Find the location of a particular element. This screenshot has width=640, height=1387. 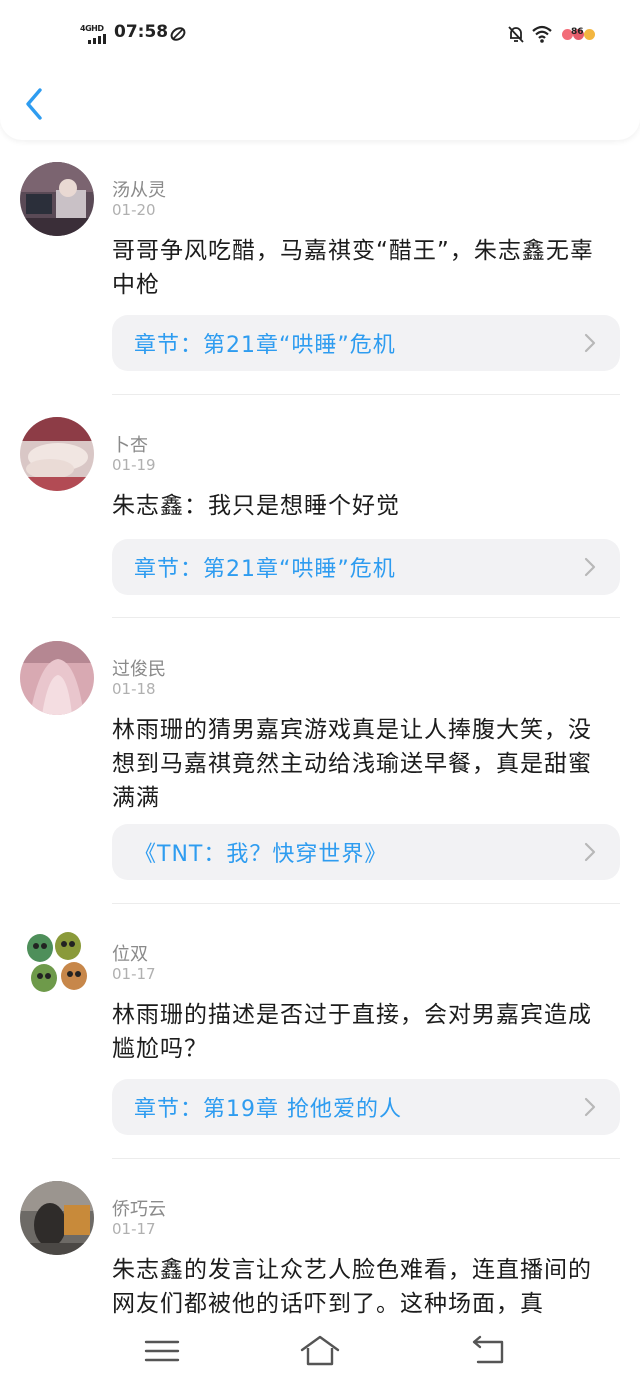

status-time: 07:58 is located at coordinates (141, 32).